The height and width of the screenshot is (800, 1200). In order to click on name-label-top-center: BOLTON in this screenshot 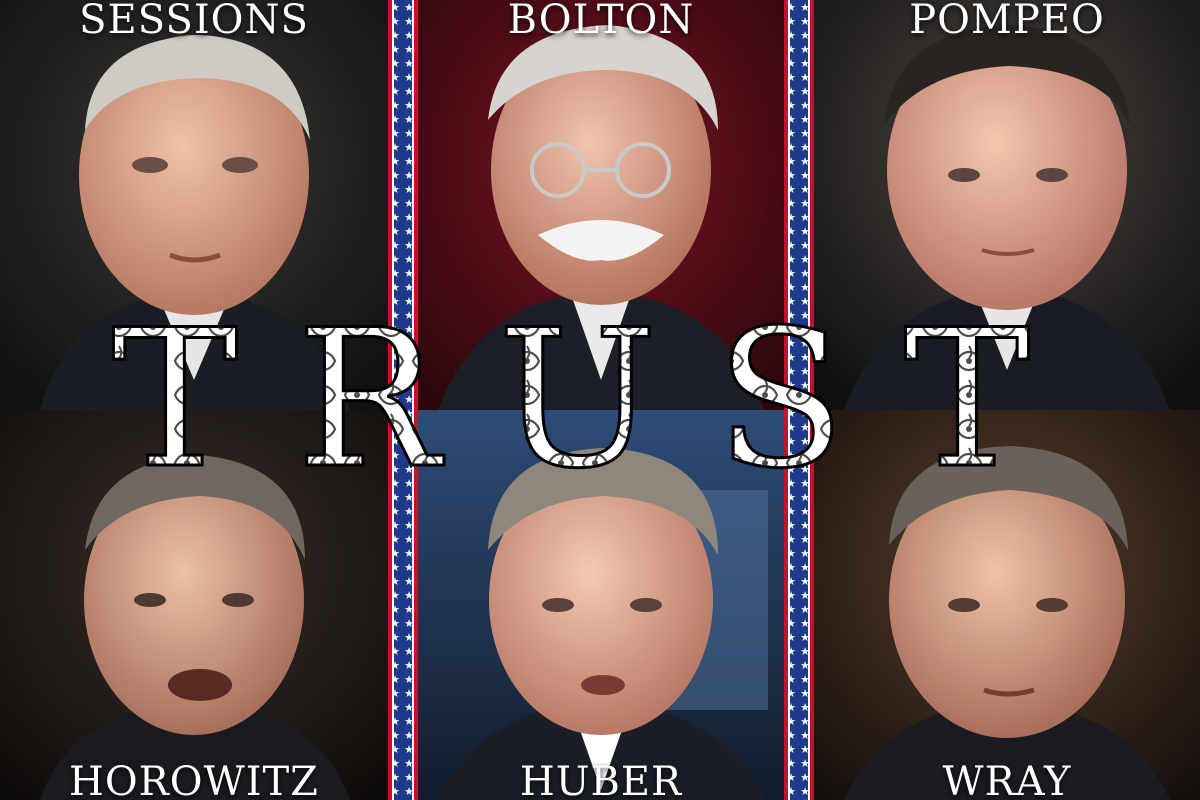, I will do `click(601, 21)`.